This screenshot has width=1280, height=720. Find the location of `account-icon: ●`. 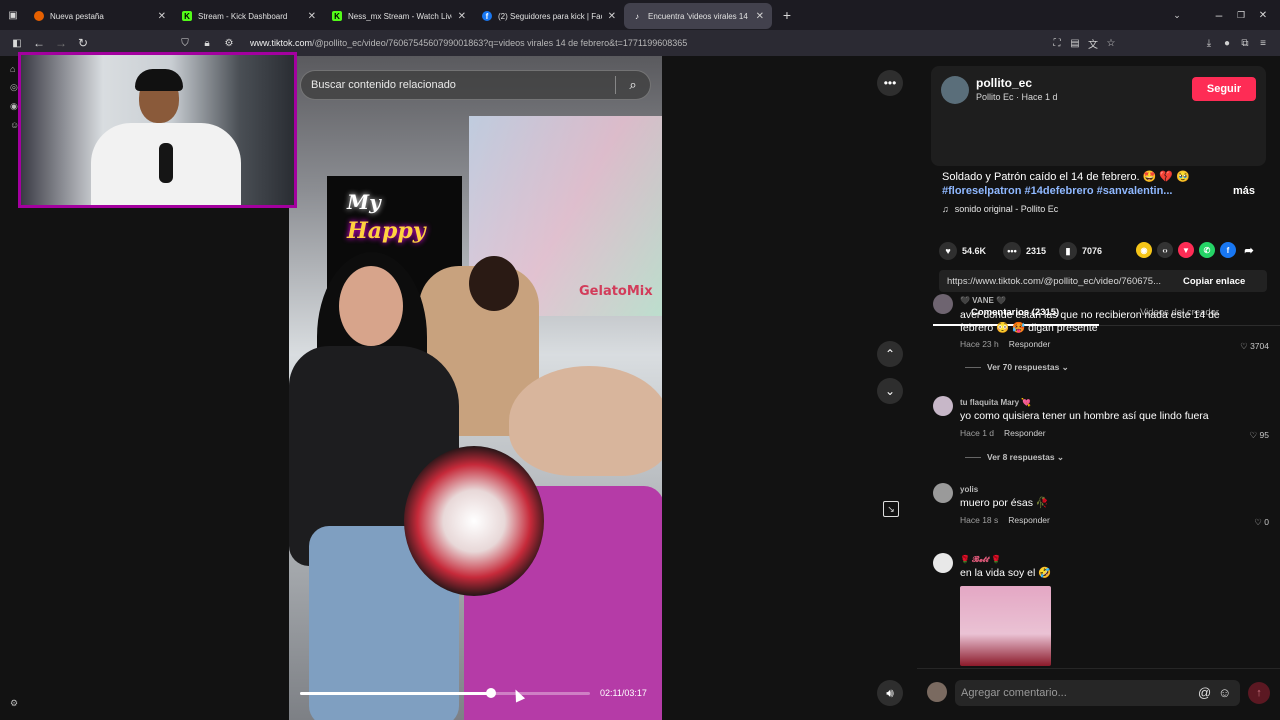

account-icon: ● is located at coordinates (1227, 43).